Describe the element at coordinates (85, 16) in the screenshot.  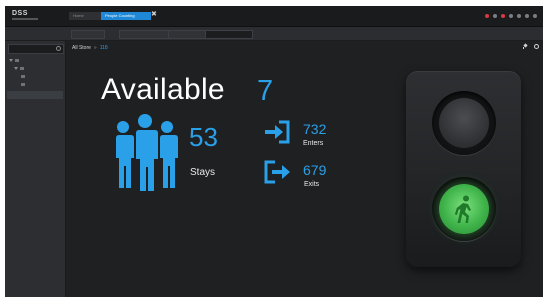
I see `tab-home: Home` at that location.